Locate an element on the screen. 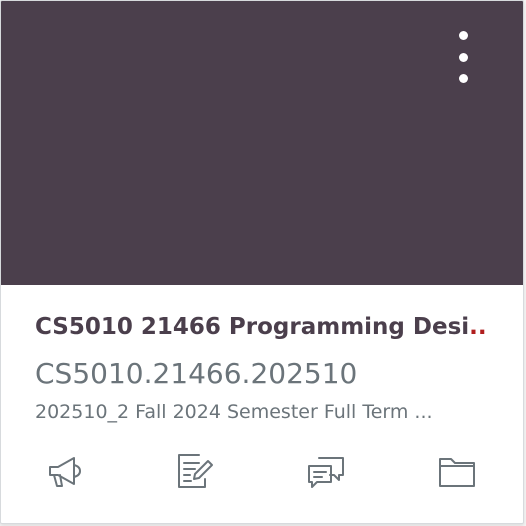 The height and width of the screenshot is (526, 526). course-title-text: CS5010 21466 Programming Desi is located at coordinates (252, 327).